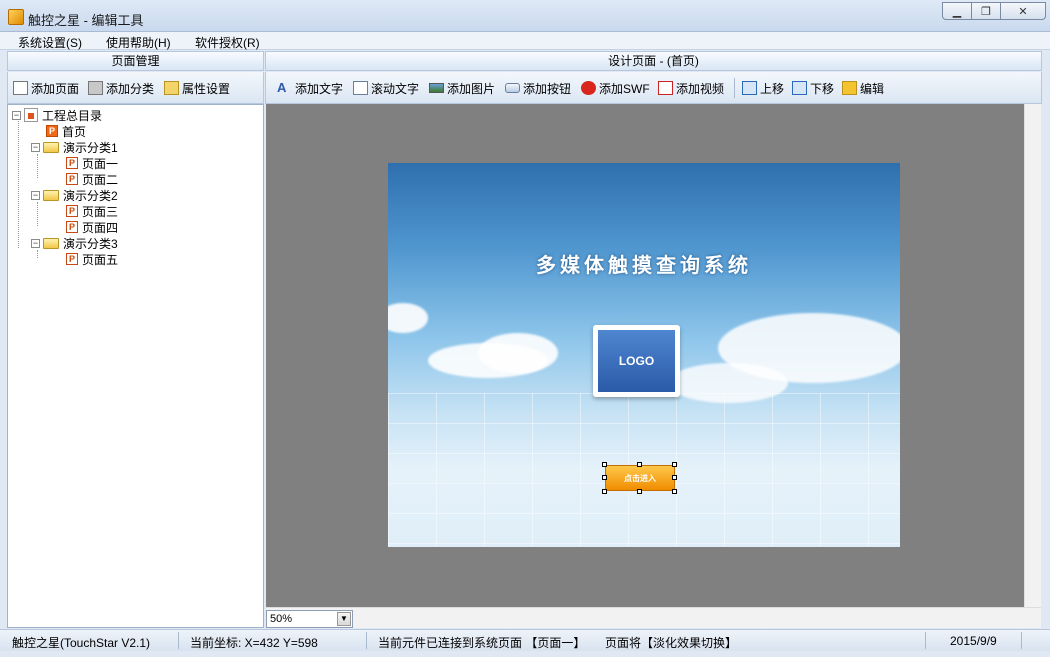 This screenshot has width=1050, height=657. What do you see at coordinates (92, 259) in the screenshot?
I see `tree-item-page-5: P 页面五` at bounding box center [92, 259].